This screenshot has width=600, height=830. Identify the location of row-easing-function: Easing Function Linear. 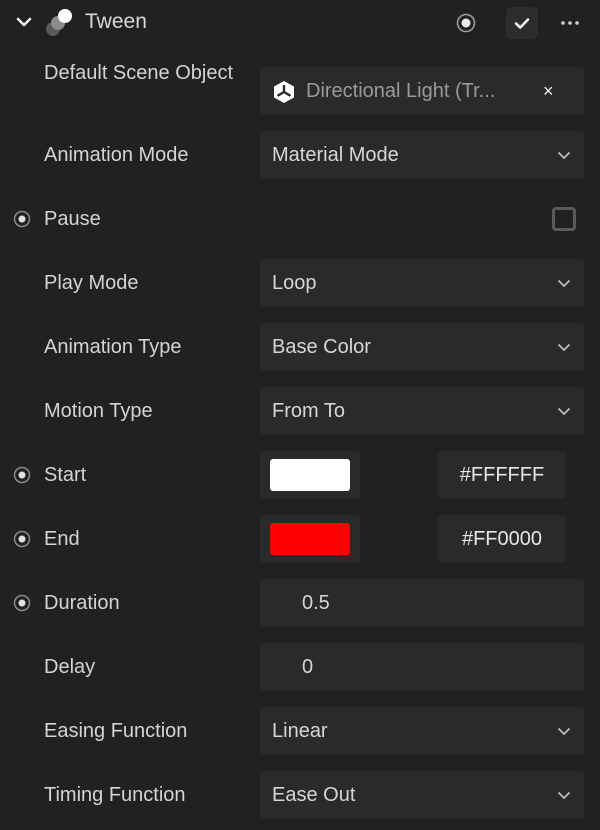
(300, 731).